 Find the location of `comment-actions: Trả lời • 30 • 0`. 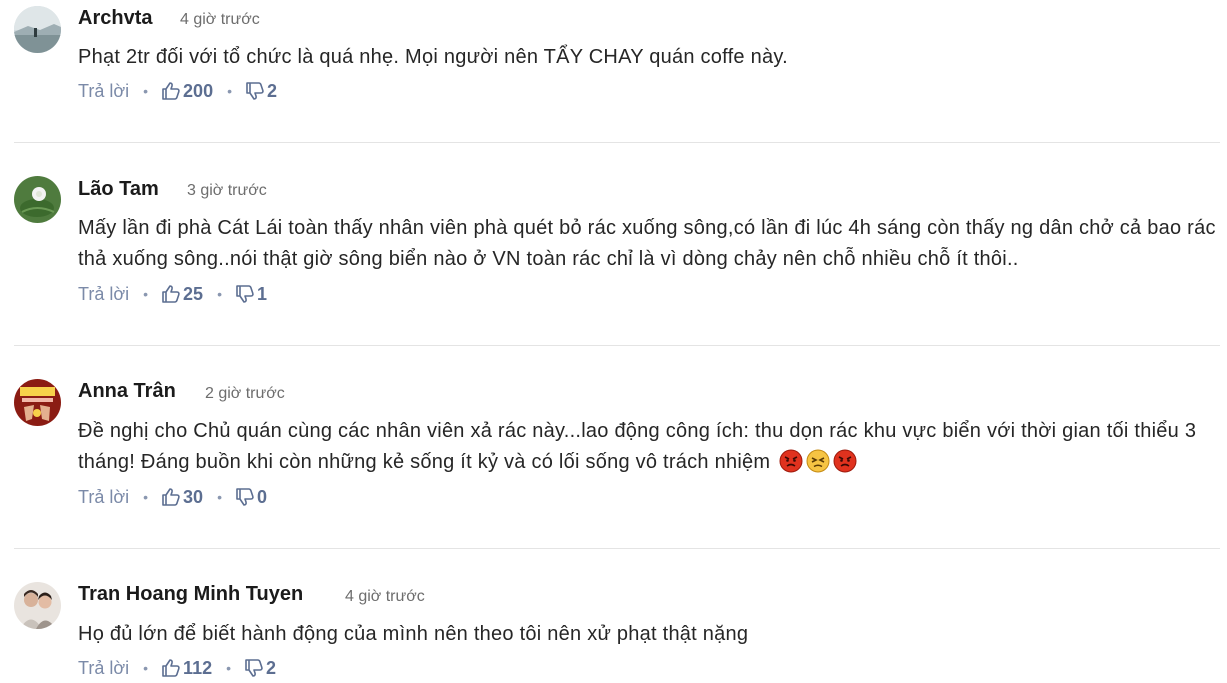

comment-actions: Trả lời • 30 • 0 is located at coordinates (172, 497).